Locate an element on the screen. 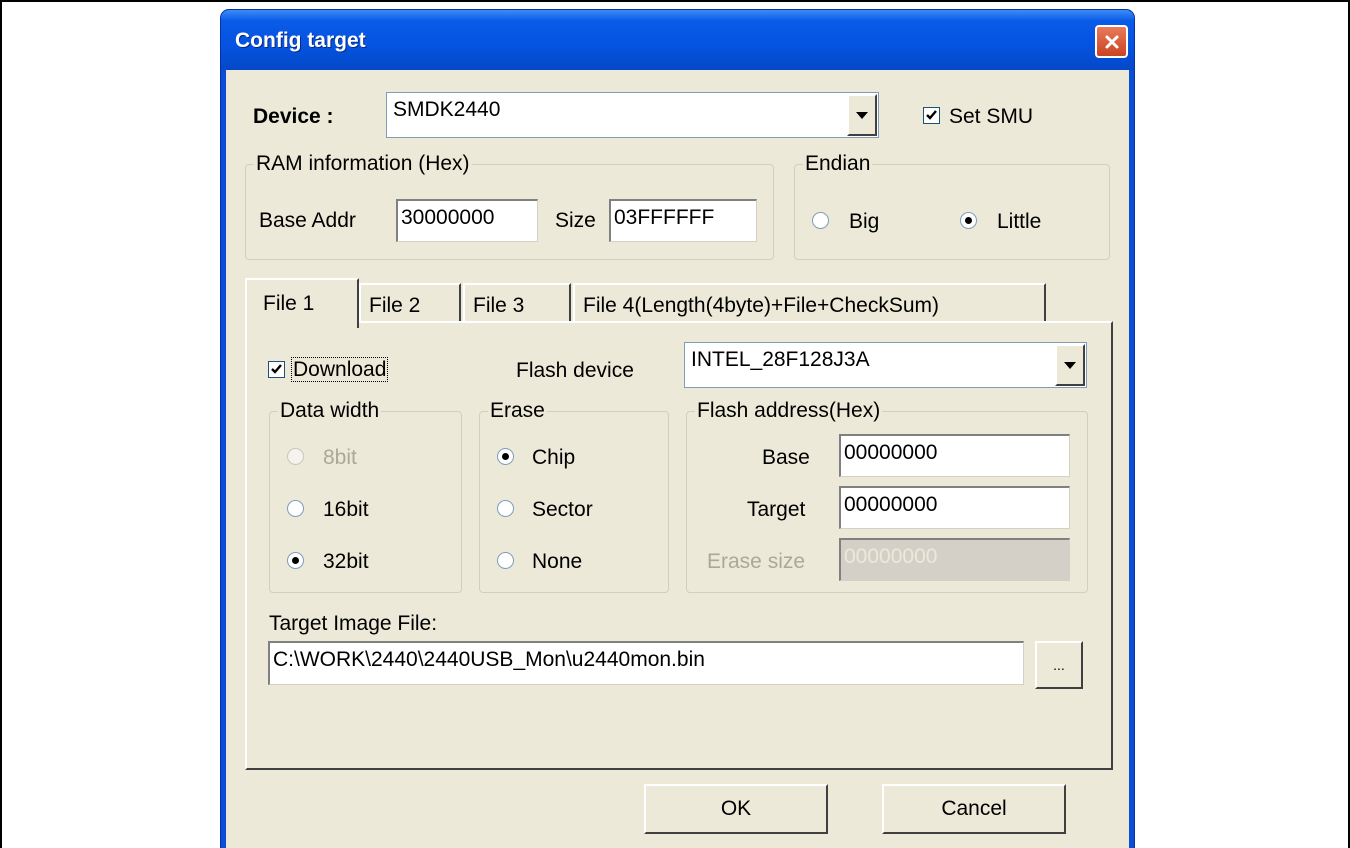 This screenshot has width=1350, height=848. cancel-button-label: Cancel is located at coordinates (974, 808).